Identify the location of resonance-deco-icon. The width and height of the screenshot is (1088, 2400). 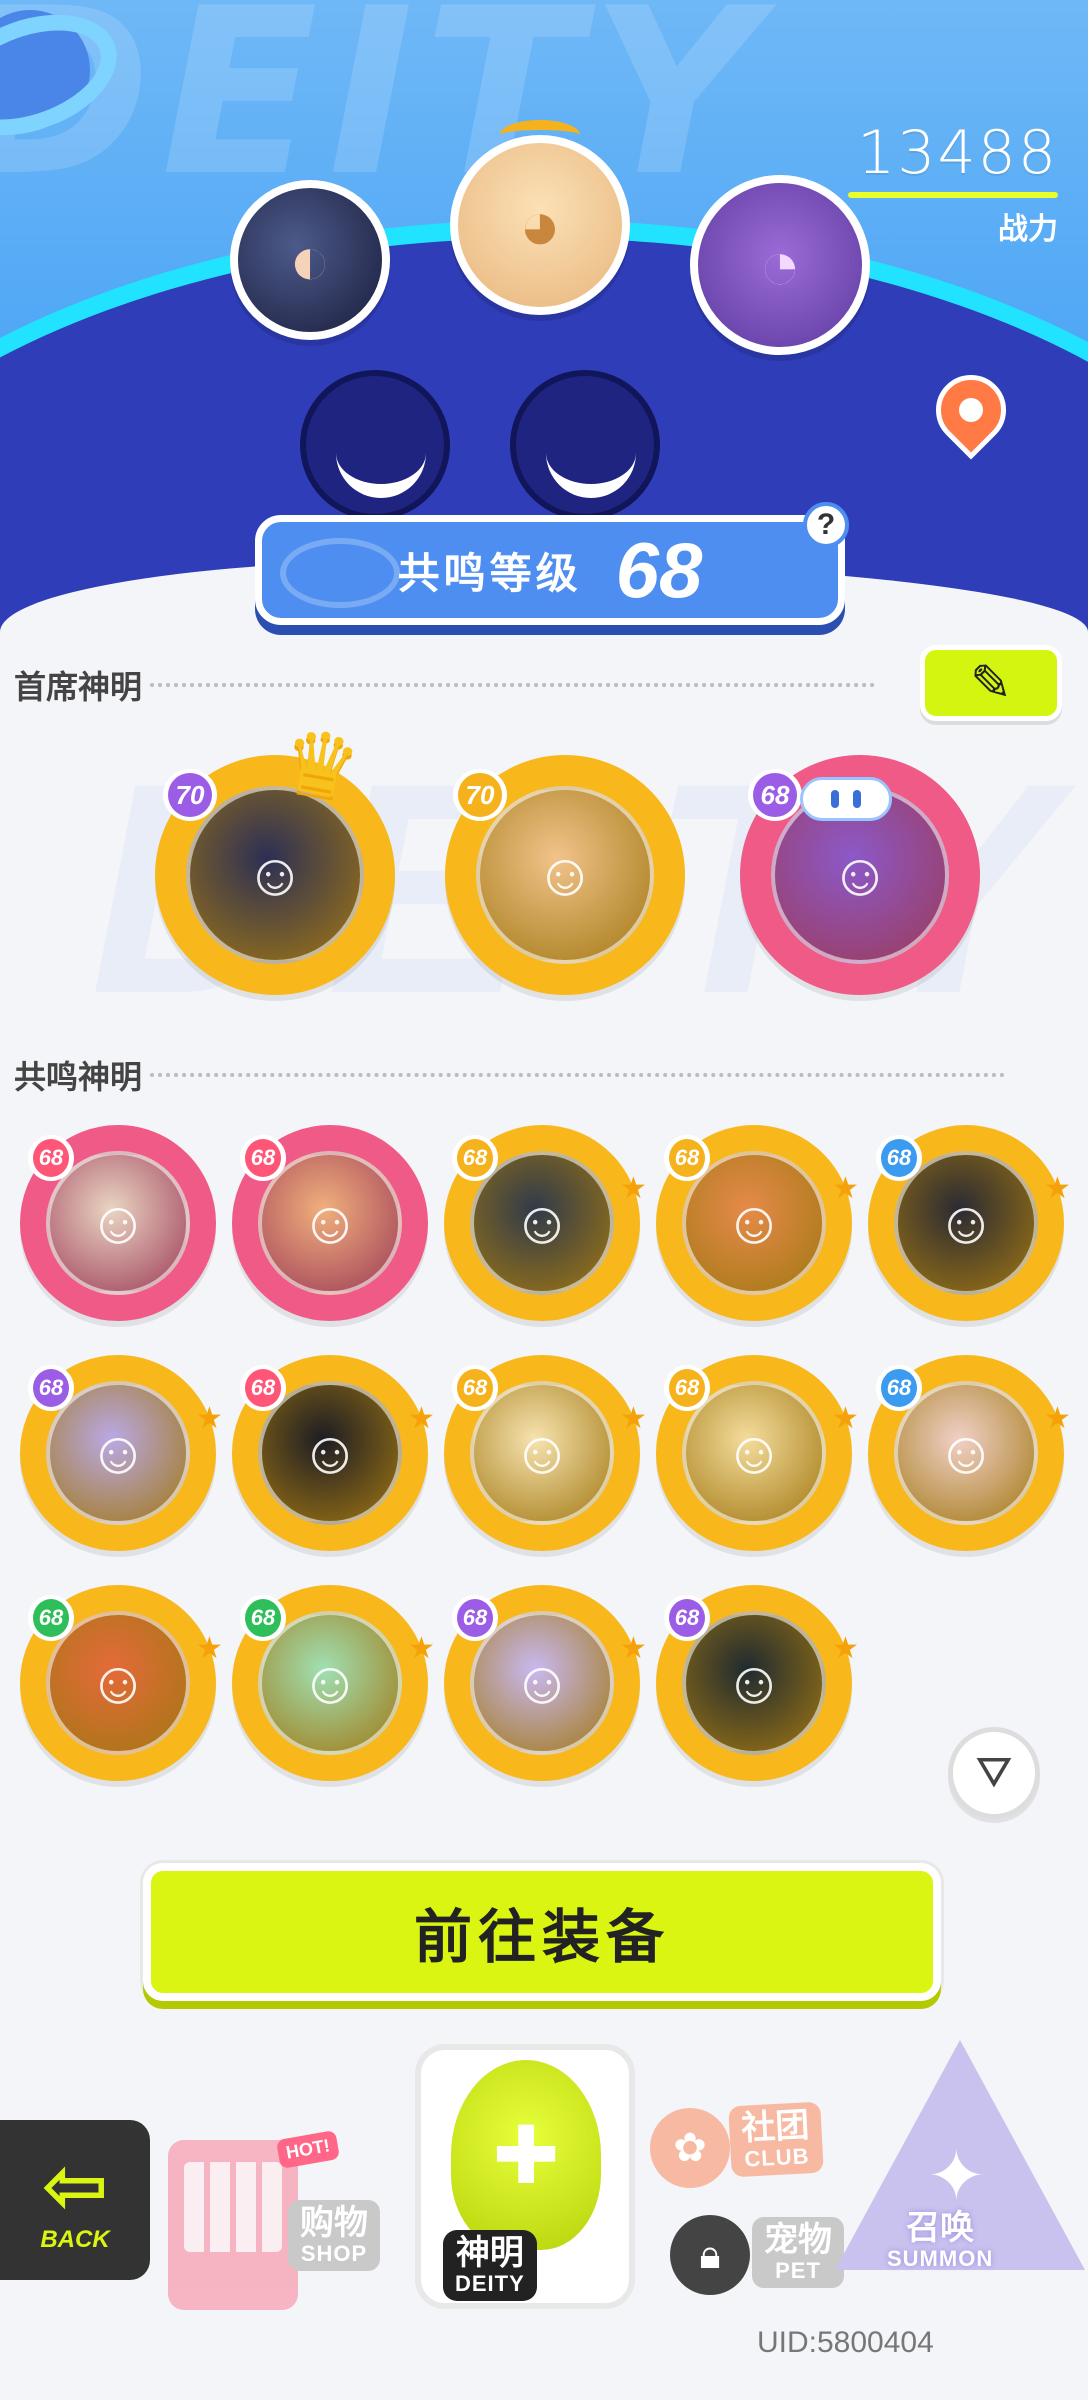
(340, 573).